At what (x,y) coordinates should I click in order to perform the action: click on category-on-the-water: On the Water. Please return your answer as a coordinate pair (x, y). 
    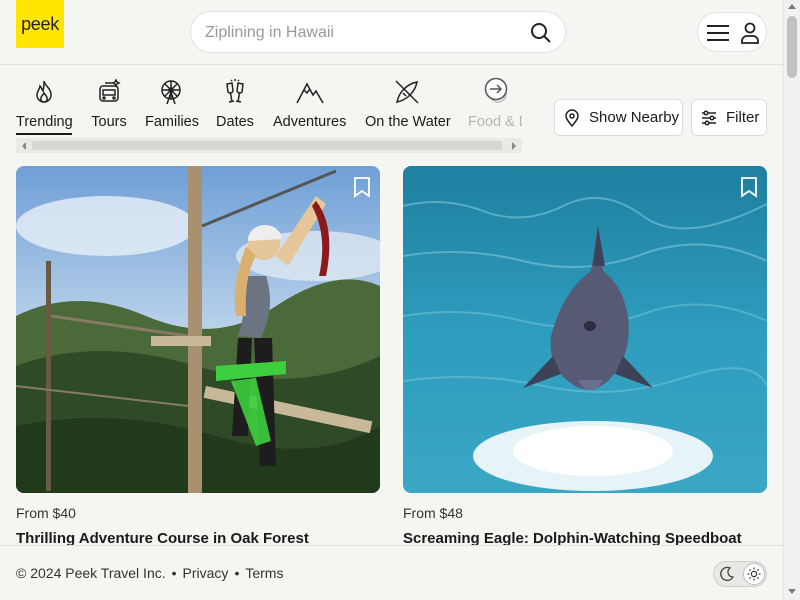
    Looking at the image, I should click on (408, 108).